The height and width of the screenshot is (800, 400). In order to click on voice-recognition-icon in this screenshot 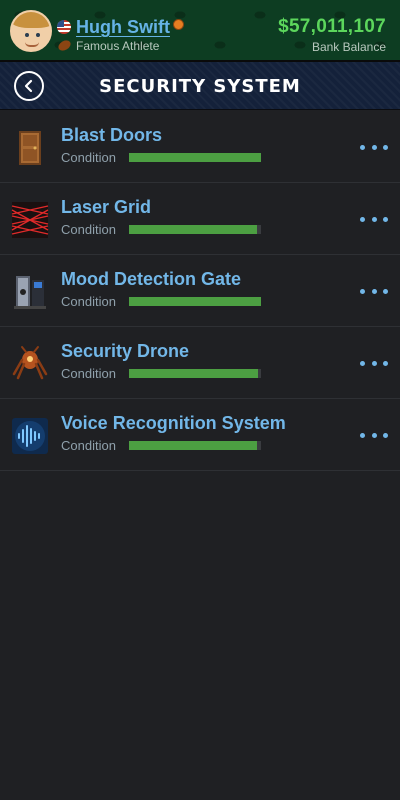, I will do `click(30, 436)`.